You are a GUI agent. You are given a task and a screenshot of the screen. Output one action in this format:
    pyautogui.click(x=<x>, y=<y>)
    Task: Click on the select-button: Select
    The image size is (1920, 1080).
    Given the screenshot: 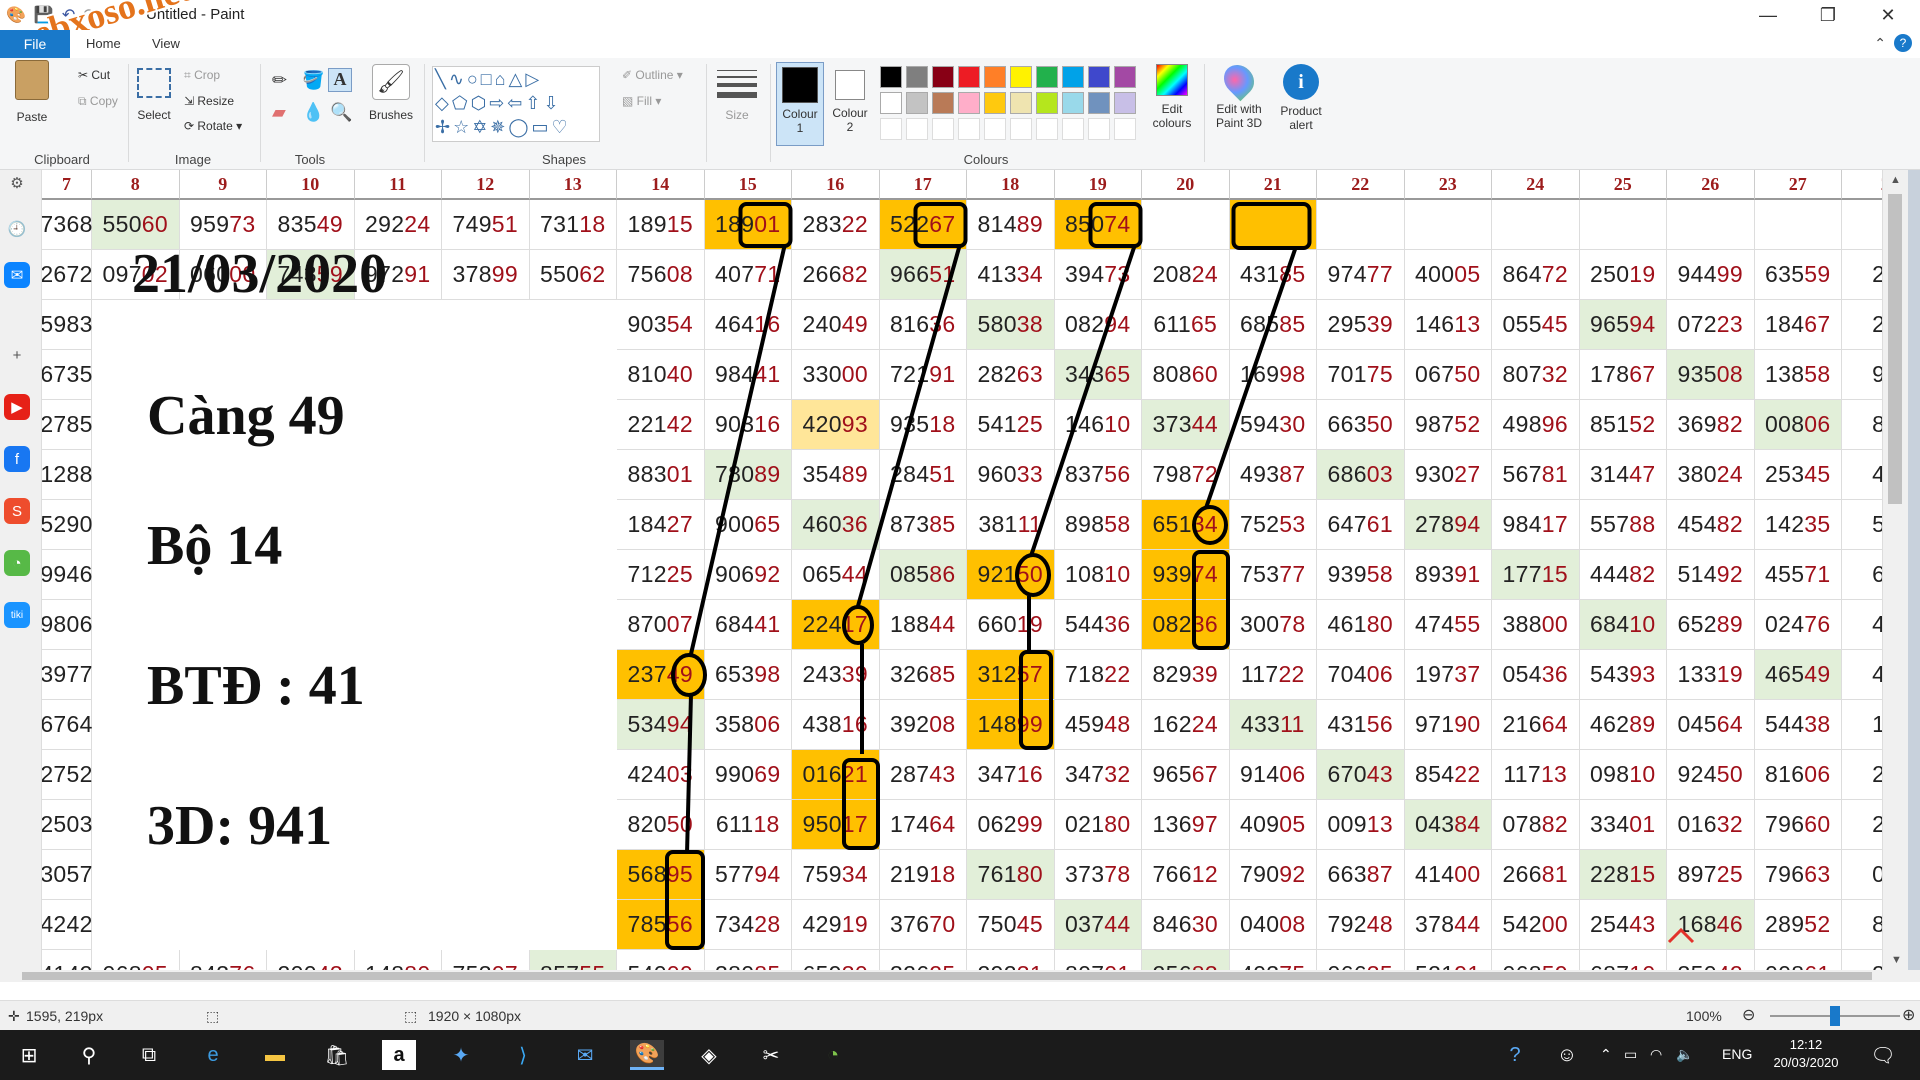 What is the action you would take?
    pyautogui.click(x=154, y=95)
    